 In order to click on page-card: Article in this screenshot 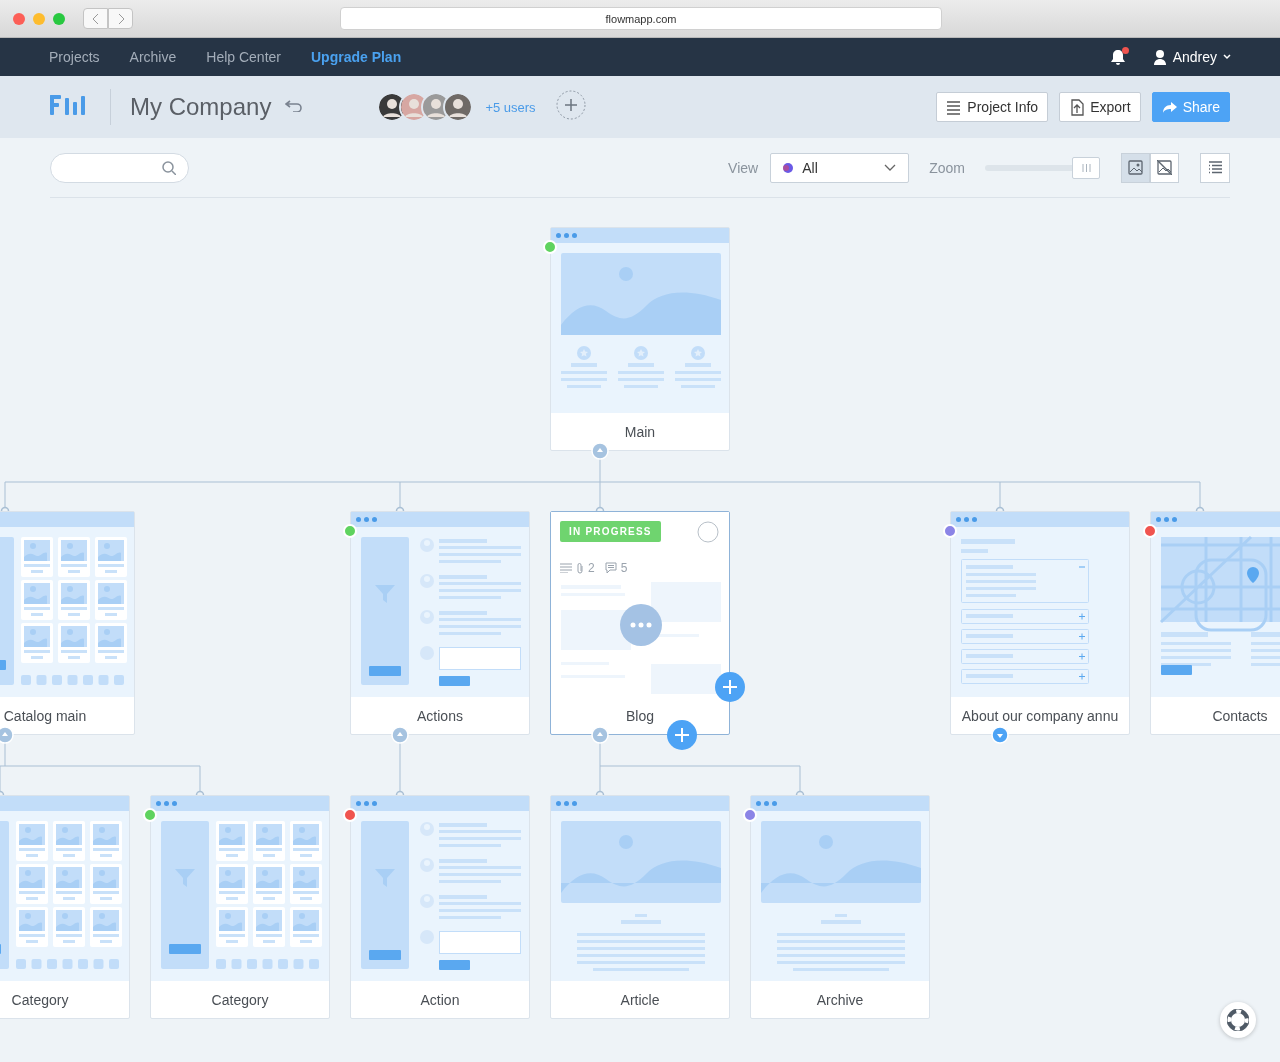, I will do `click(640, 907)`.